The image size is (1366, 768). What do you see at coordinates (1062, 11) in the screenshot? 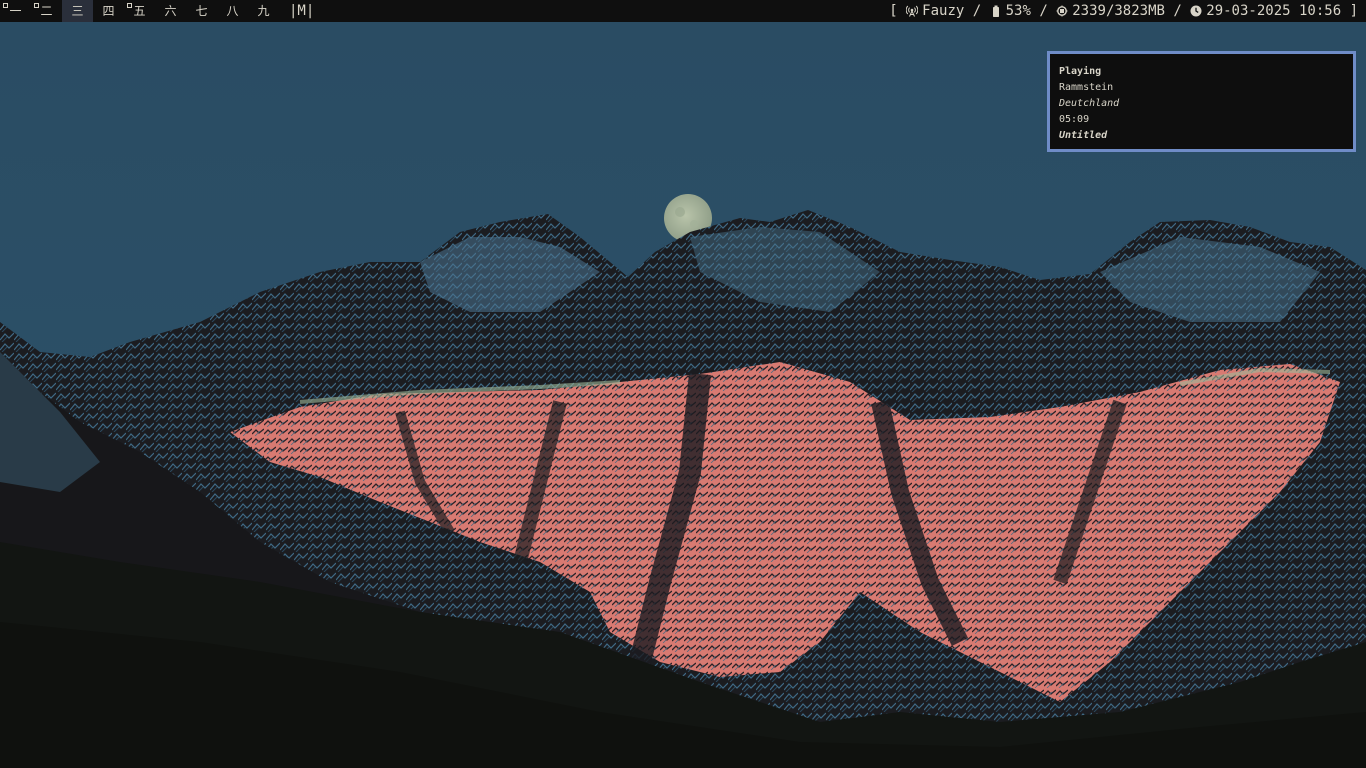
I see `cpu-chip-icon` at bounding box center [1062, 11].